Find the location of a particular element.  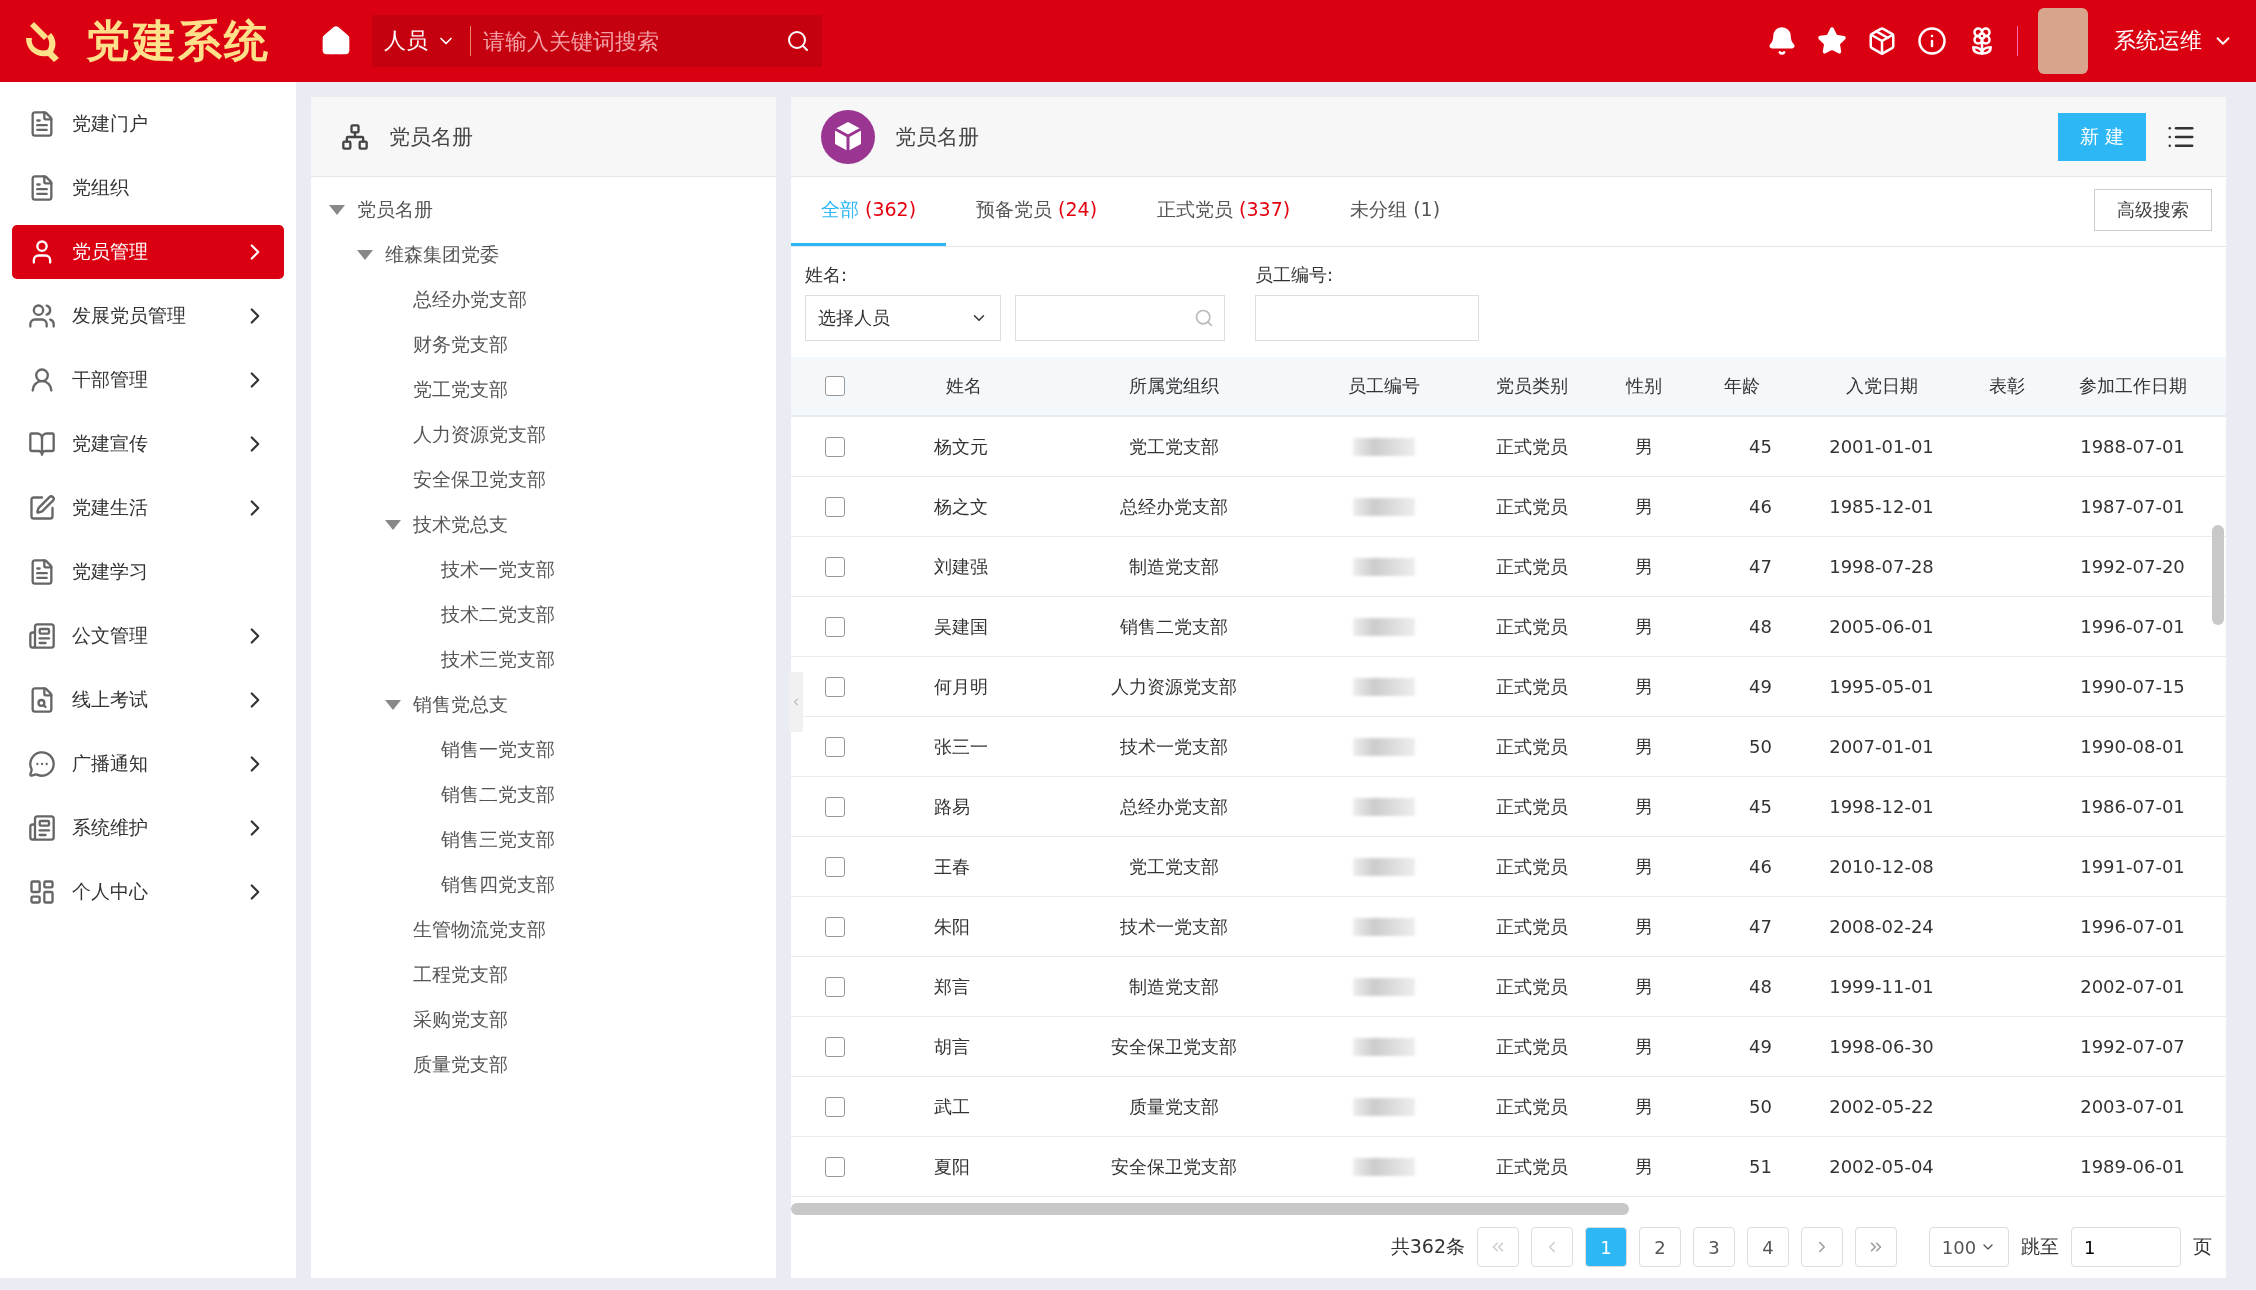

table-cell-text: 党工党支部 is located at coordinates (1174, 866).